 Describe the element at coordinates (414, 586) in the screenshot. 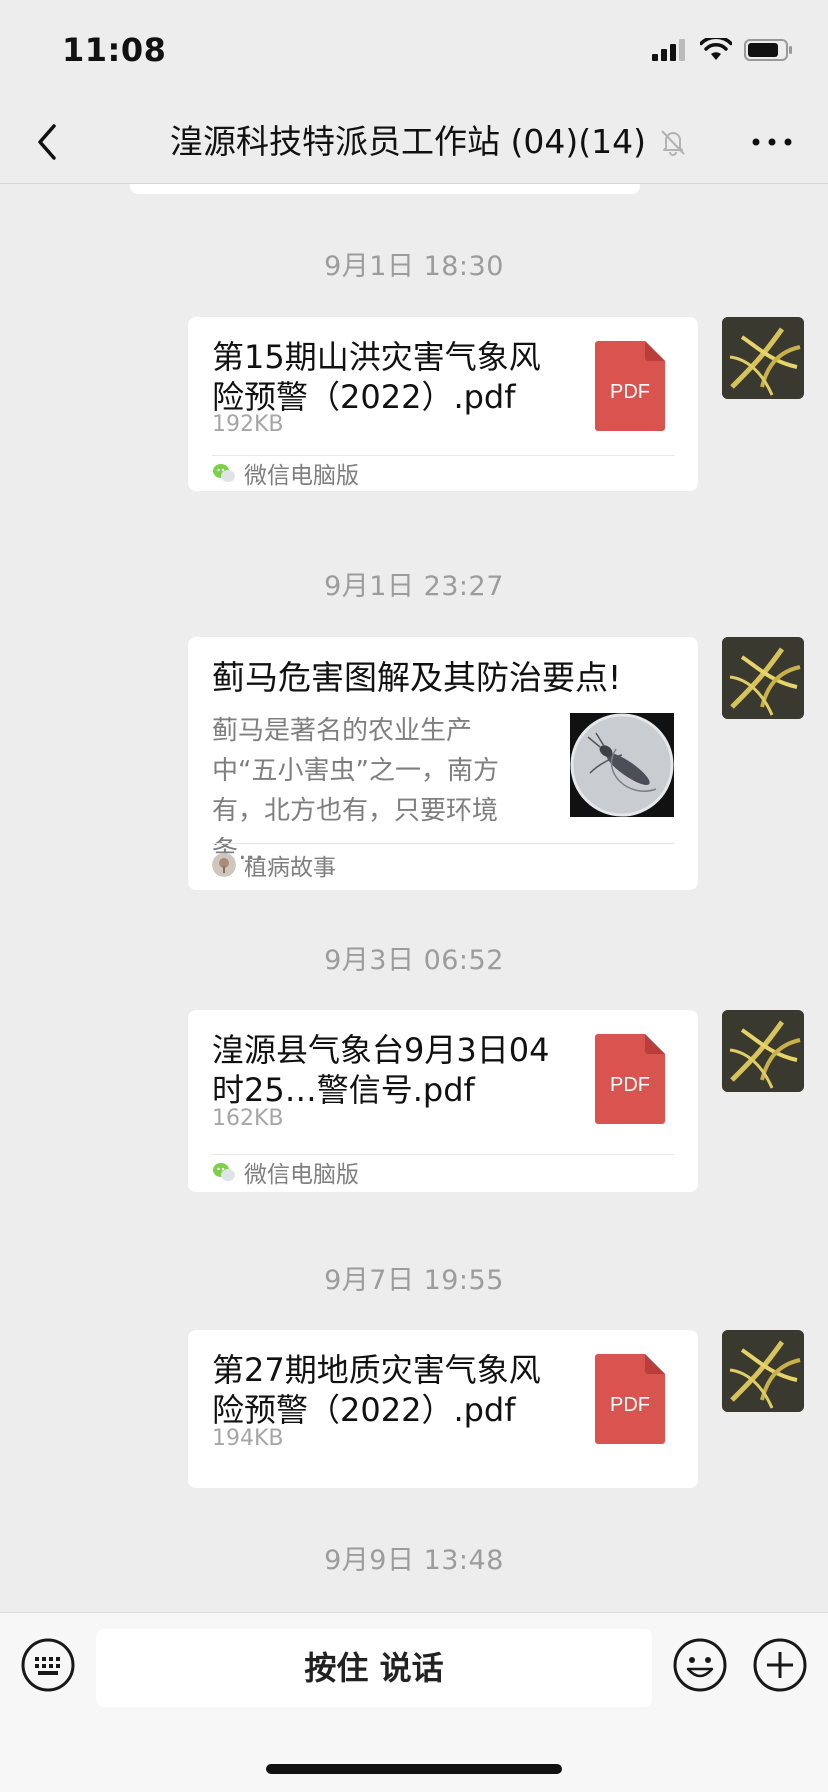

I see `message-timestamp: 9月1日 23:27` at that location.